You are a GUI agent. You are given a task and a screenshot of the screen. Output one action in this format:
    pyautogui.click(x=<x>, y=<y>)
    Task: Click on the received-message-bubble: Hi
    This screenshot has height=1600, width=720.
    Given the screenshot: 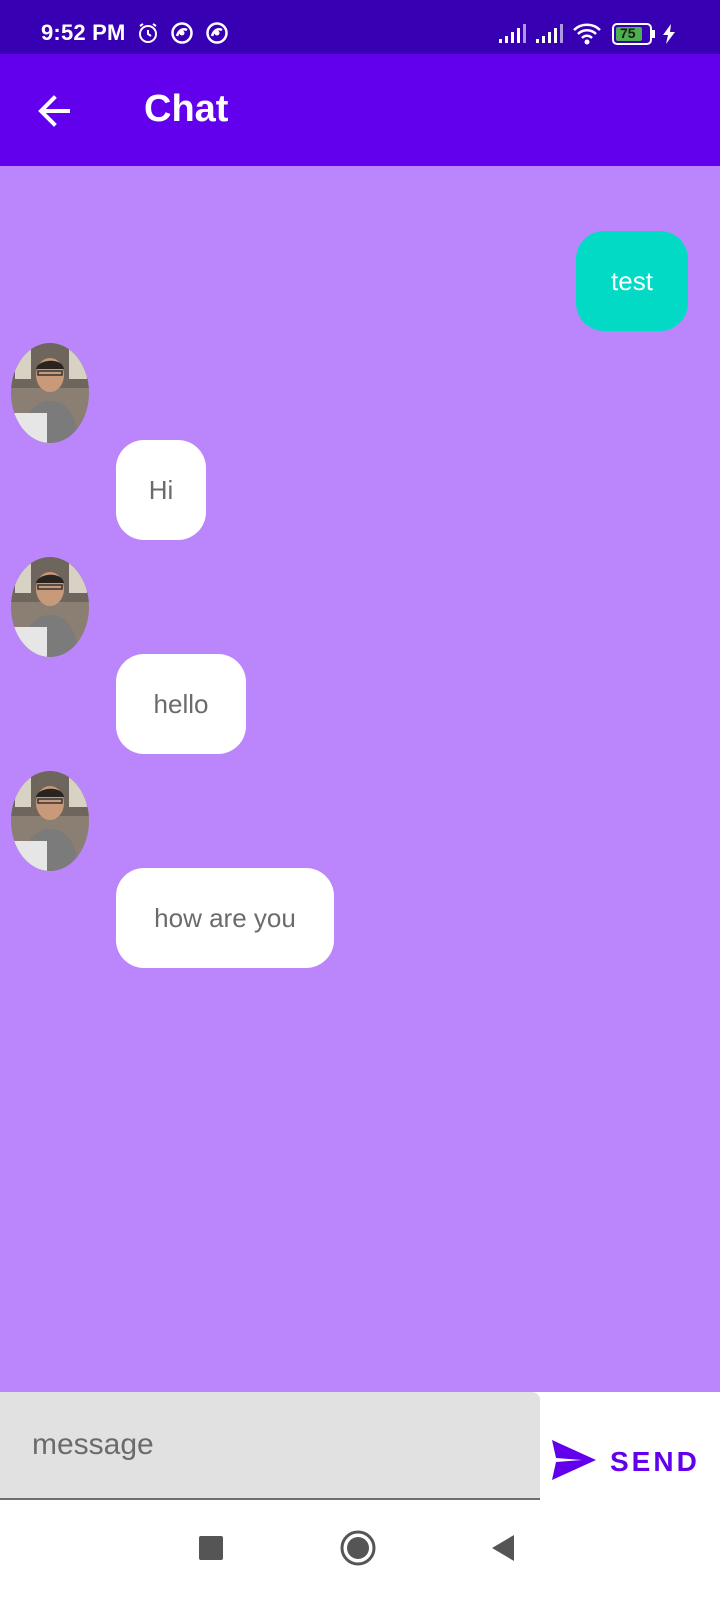 What is the action you would take?
    pyautogui.click(x=161, y=490)
    